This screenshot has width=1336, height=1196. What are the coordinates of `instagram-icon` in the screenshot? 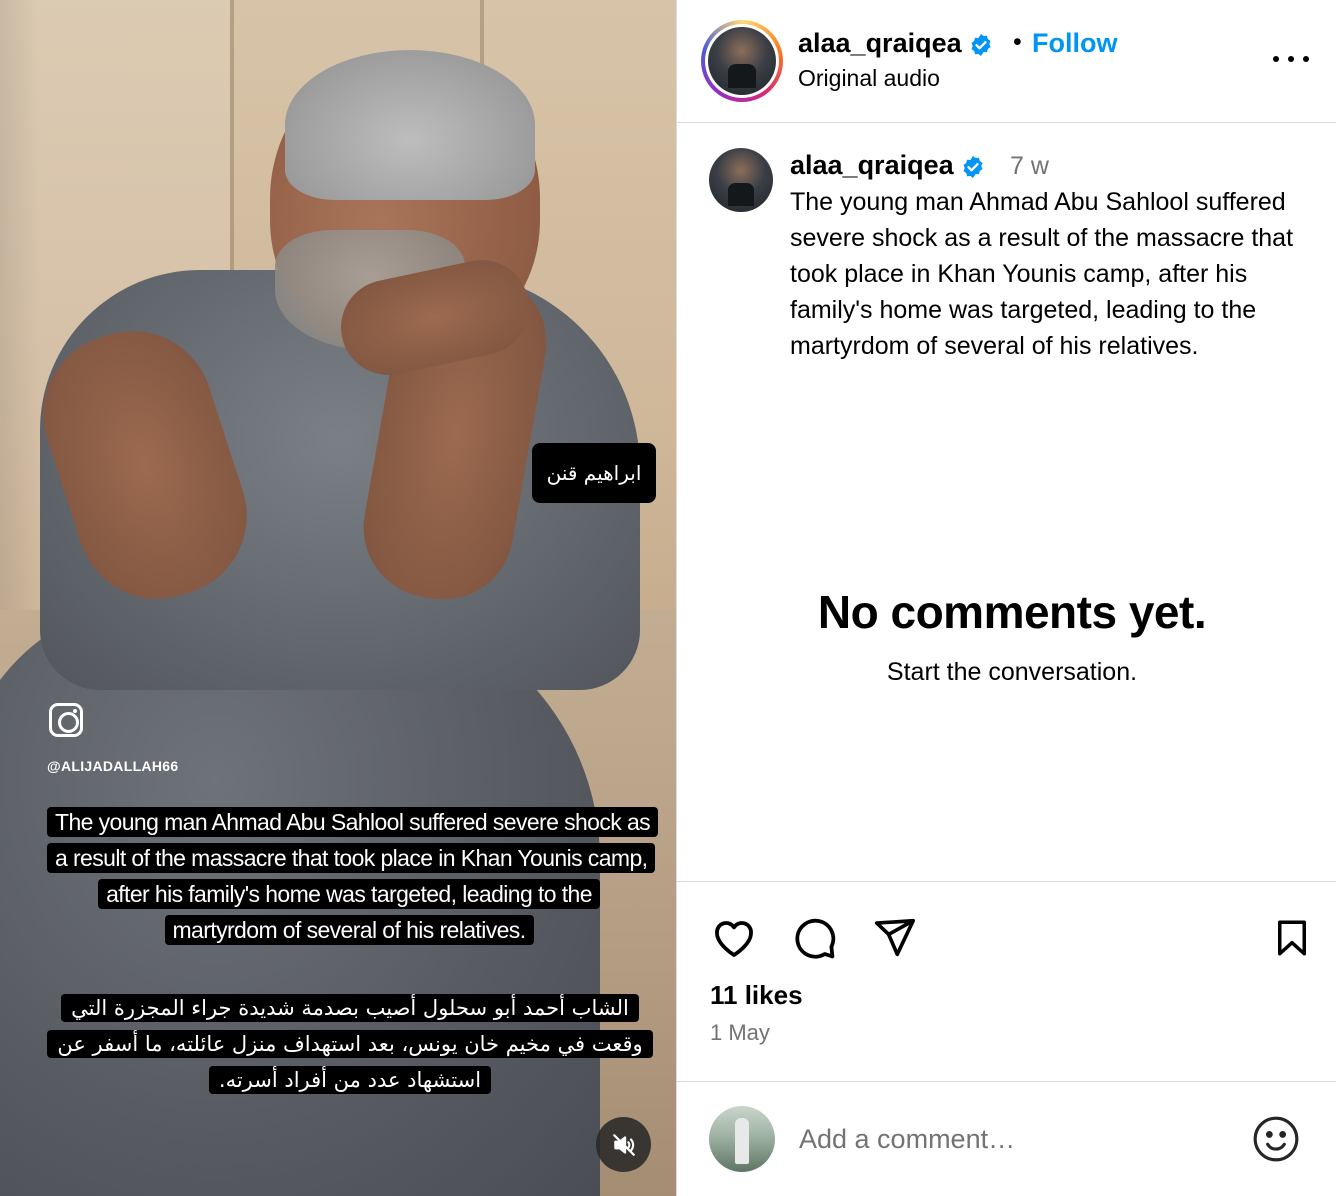 It's located at (66, 720).